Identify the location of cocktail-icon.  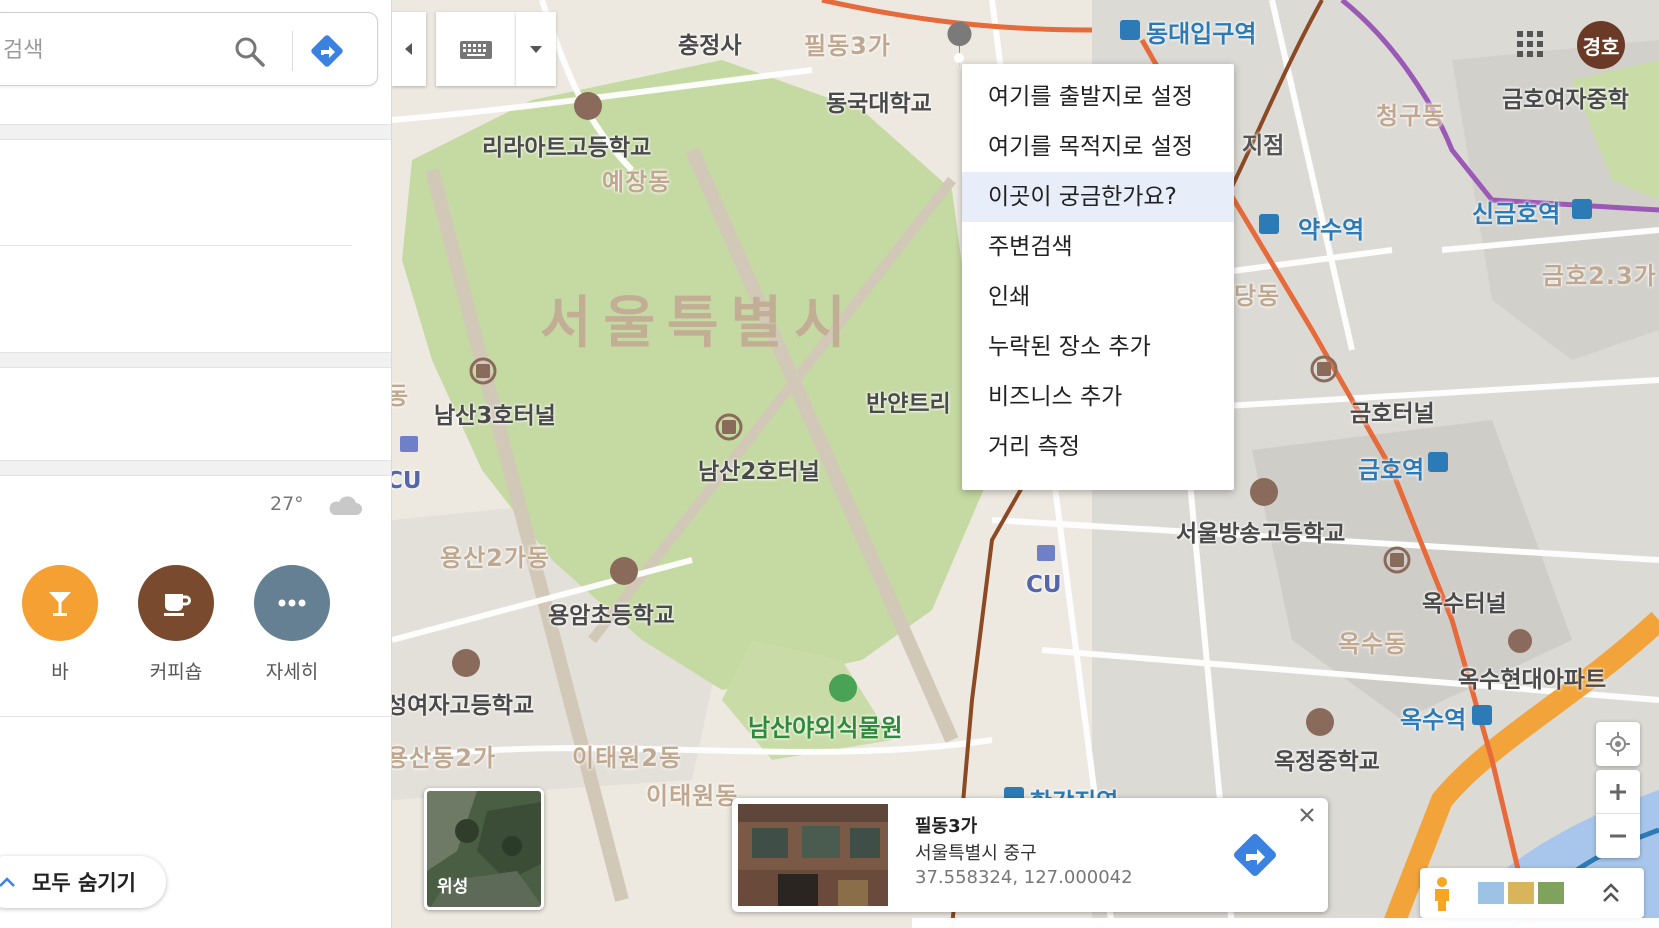
(60, 603).